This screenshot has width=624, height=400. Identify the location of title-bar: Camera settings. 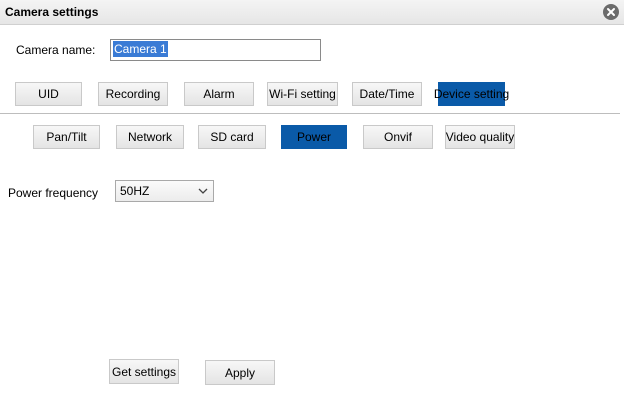
(312, 12).